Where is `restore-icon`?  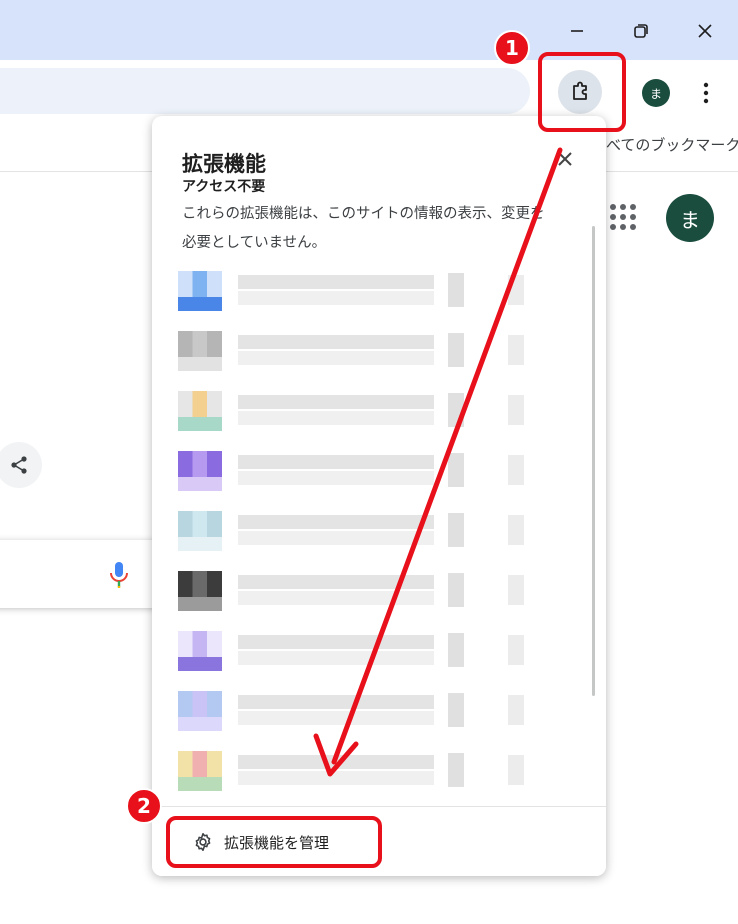
restore-icon is located at coordinates (641, 31).